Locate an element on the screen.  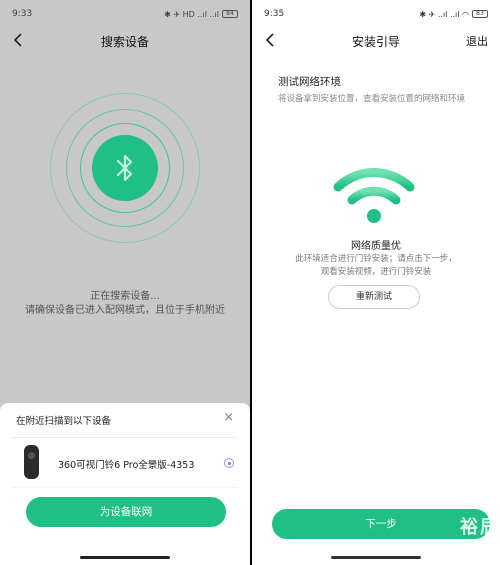
bluetooth-icon is located at coordinates (125, 168).